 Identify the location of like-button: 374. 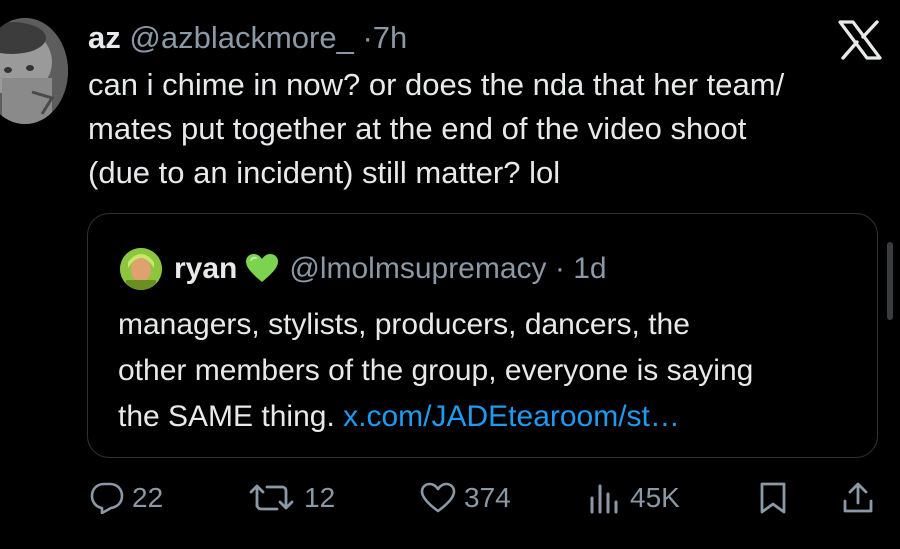
(465, 498).